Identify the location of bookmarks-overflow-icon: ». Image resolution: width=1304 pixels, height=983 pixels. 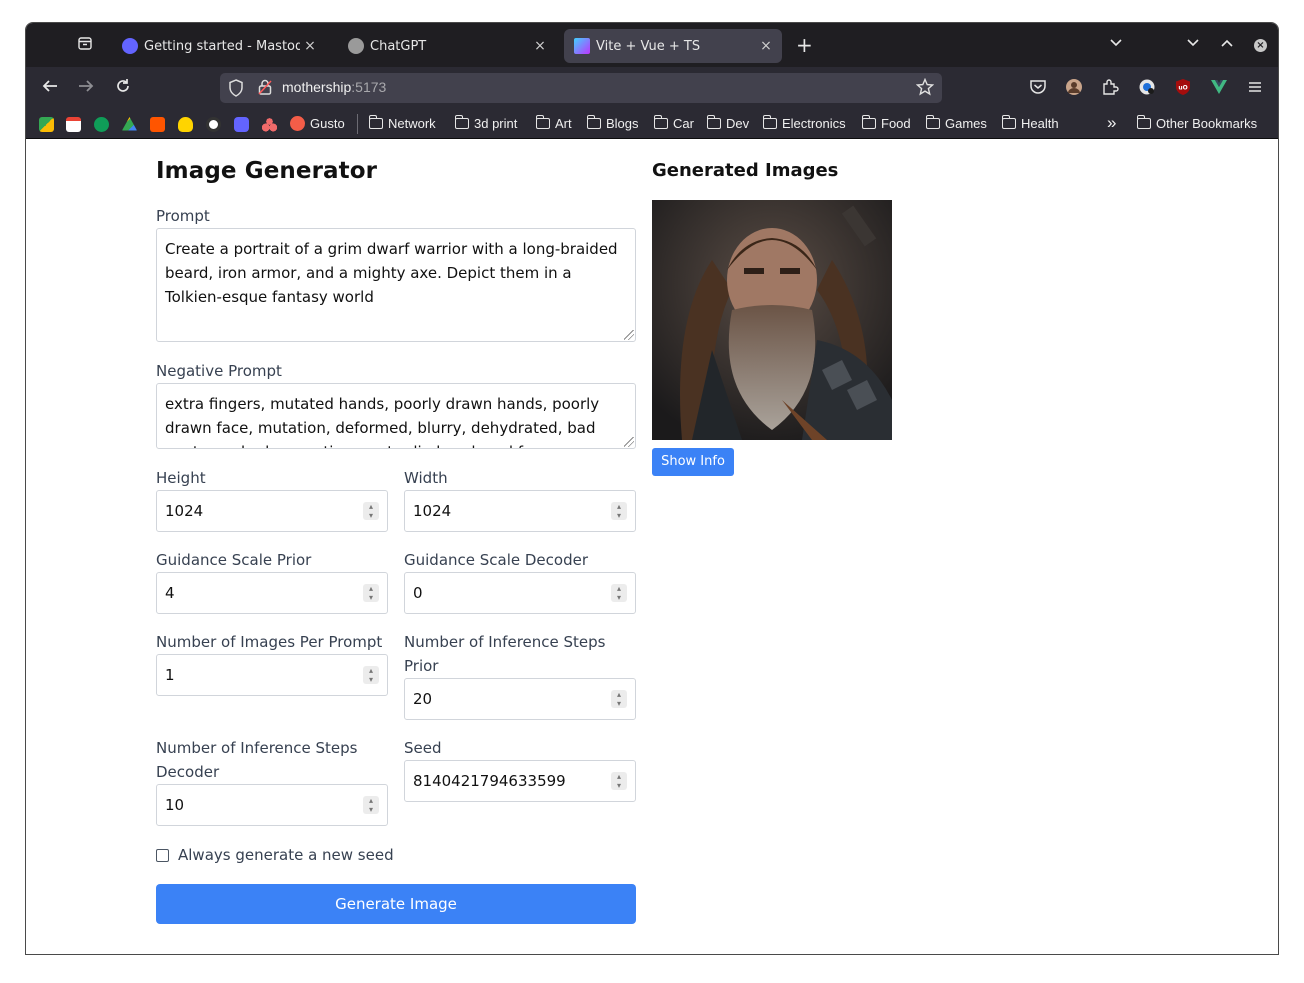
(1111, 123).